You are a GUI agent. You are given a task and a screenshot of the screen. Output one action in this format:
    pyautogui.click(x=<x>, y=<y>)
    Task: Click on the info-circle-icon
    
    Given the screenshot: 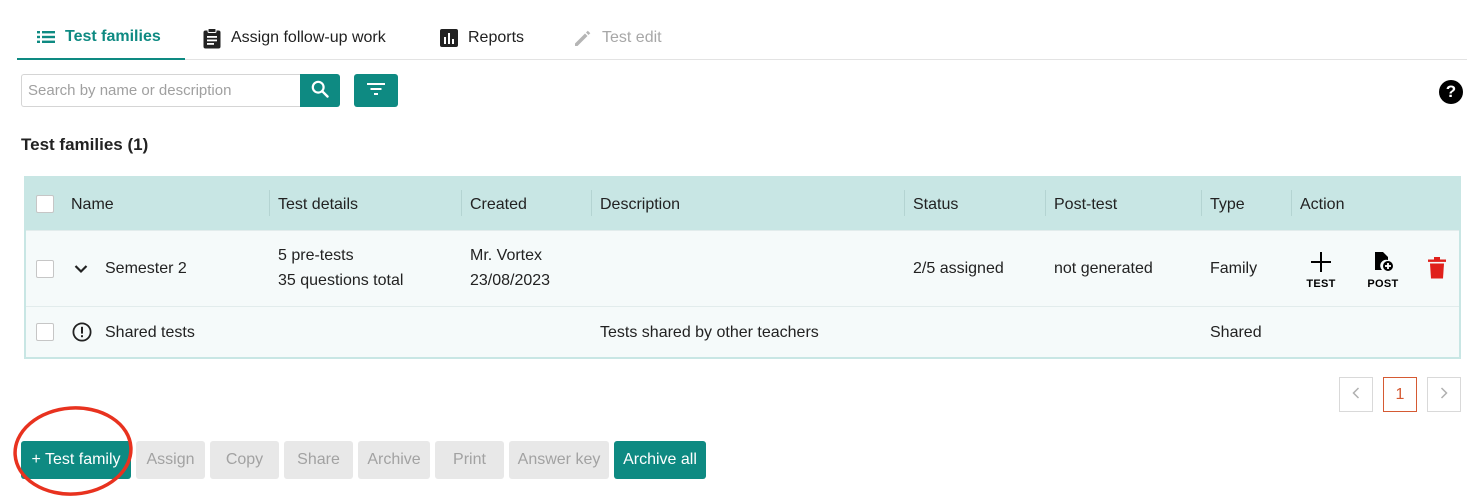 What is the action you would take?
    pyautogui.click(x=82, y=334)
    